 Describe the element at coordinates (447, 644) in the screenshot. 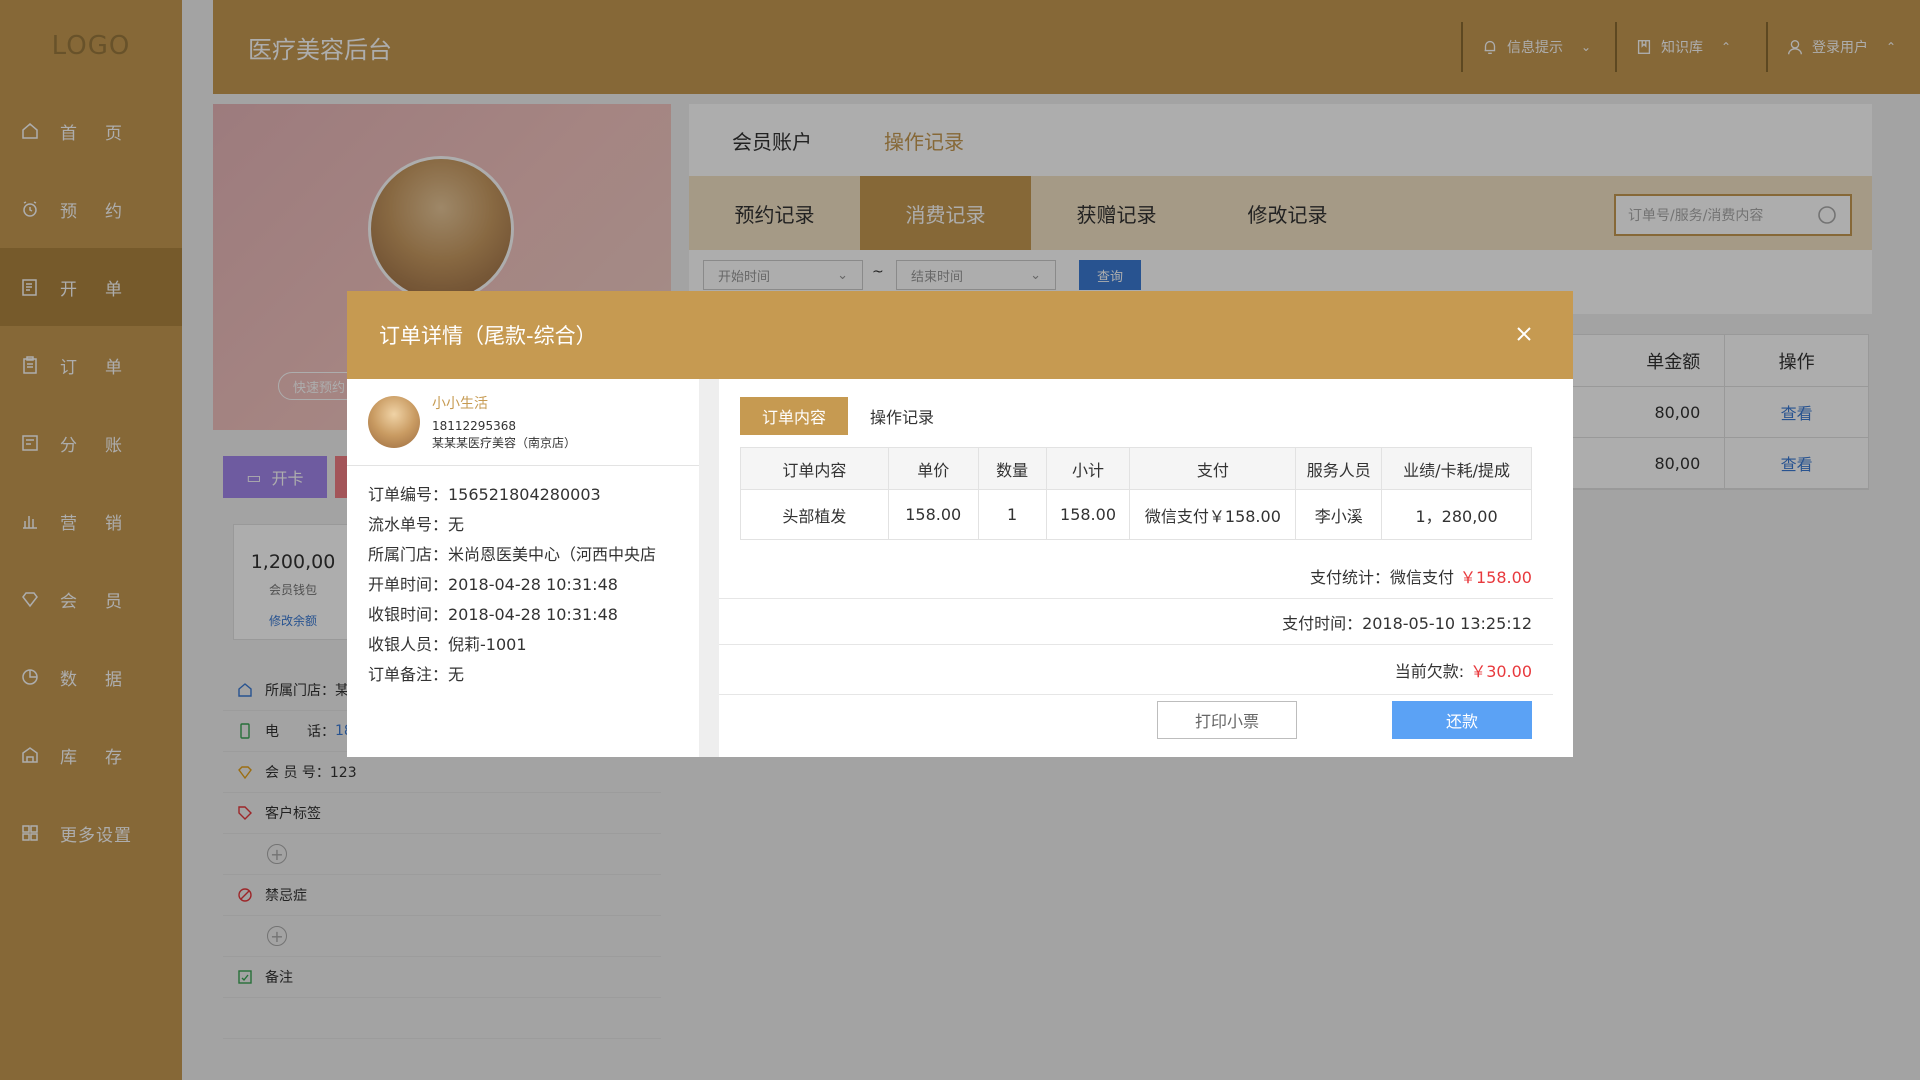

I see `cashier: 收银人员：倪莉-1001` at that location.